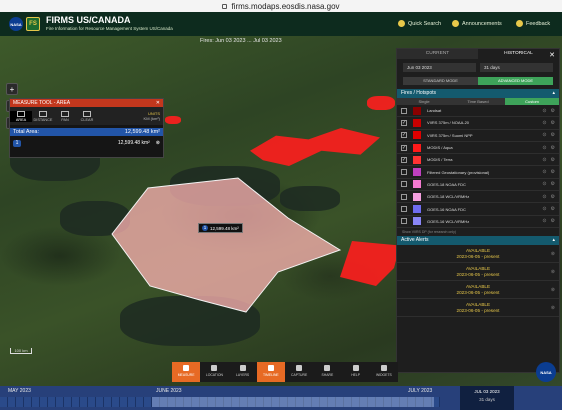 The height and width of the screenshot is (410, 562). Describe the element at coordinates (293, 402) in the screenshot. I see `timeline-selection` at that location.